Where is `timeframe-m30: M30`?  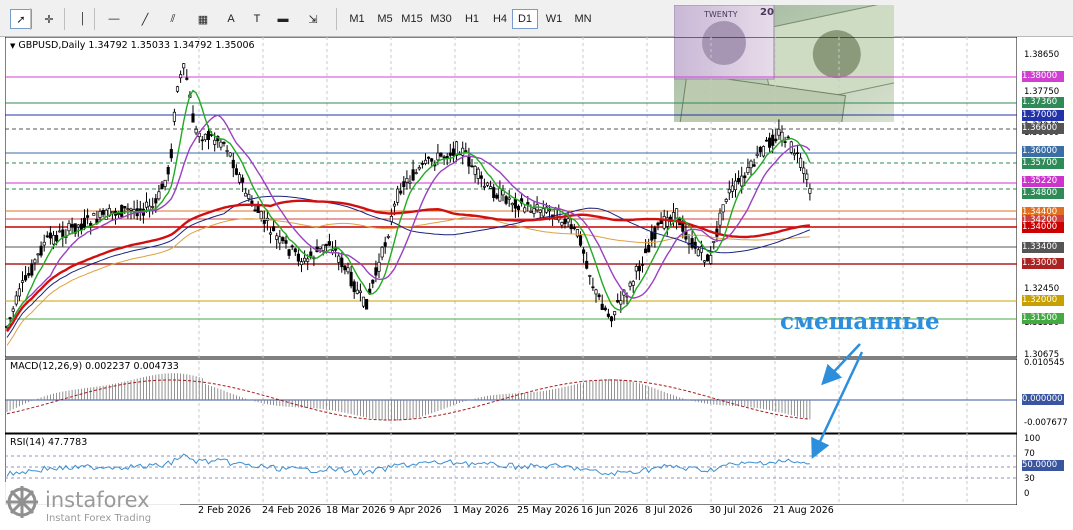 timeframe-m30: M30 is located at coordinates (441, 19).